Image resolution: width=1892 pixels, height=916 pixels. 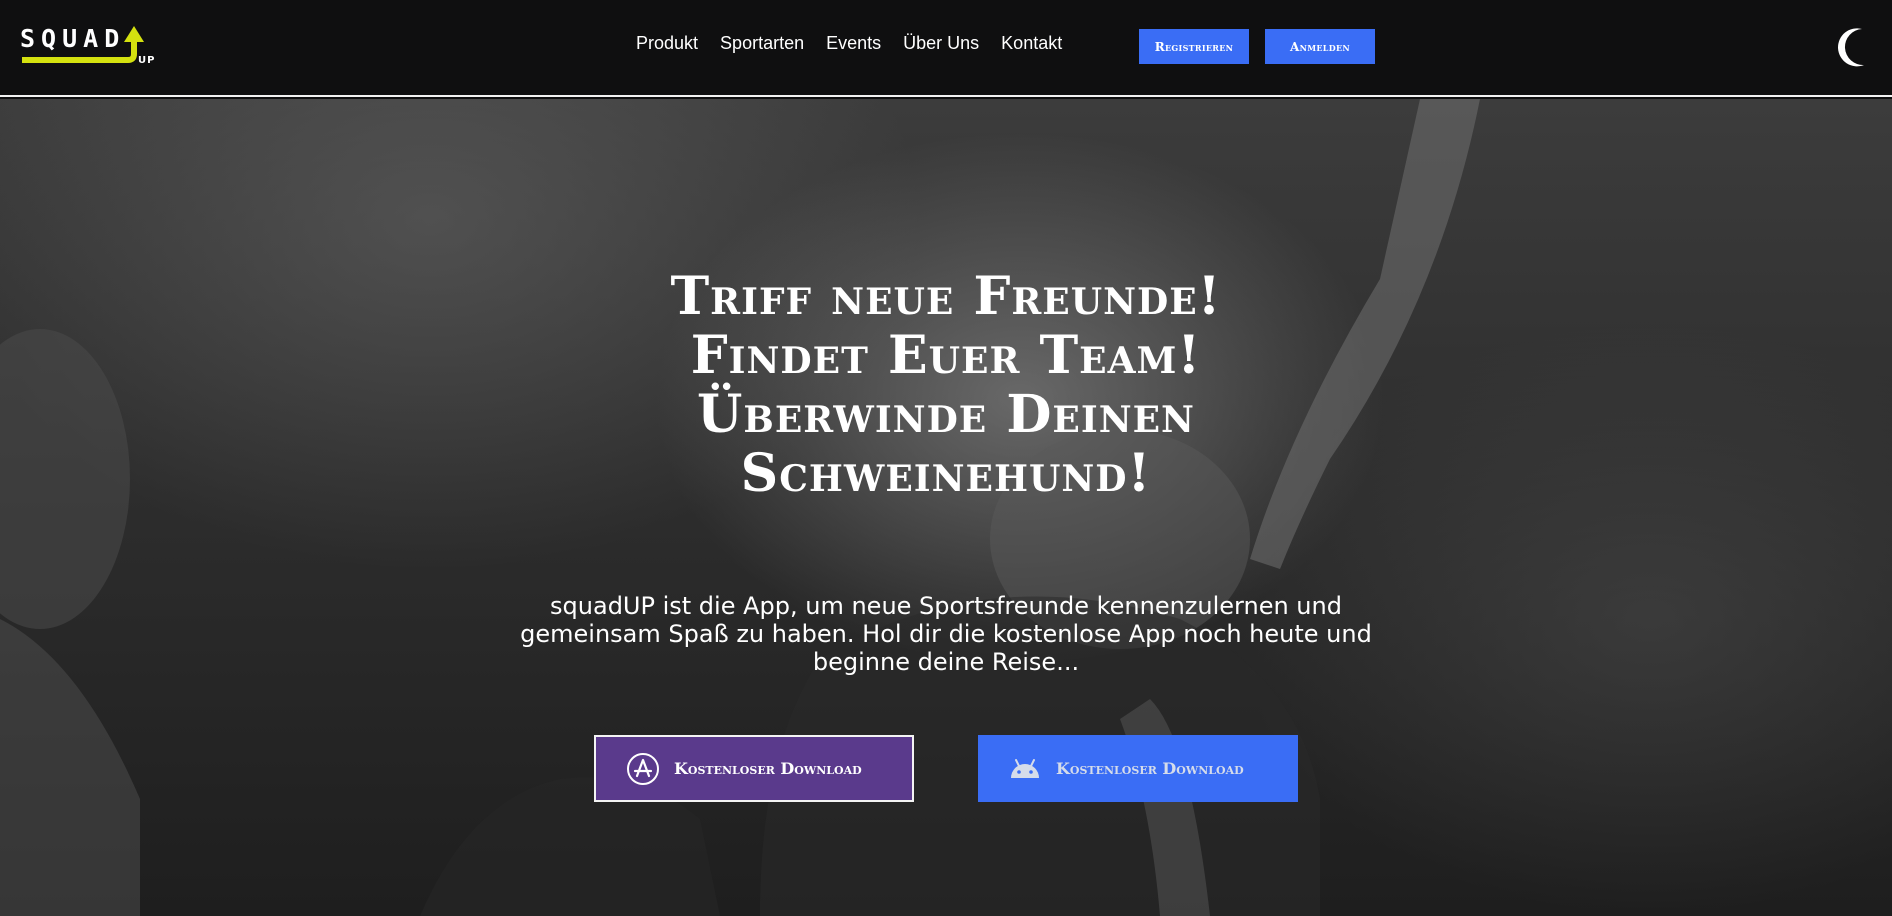 I want to click on login-button: Anmelden, so click(x=1320, y=46).